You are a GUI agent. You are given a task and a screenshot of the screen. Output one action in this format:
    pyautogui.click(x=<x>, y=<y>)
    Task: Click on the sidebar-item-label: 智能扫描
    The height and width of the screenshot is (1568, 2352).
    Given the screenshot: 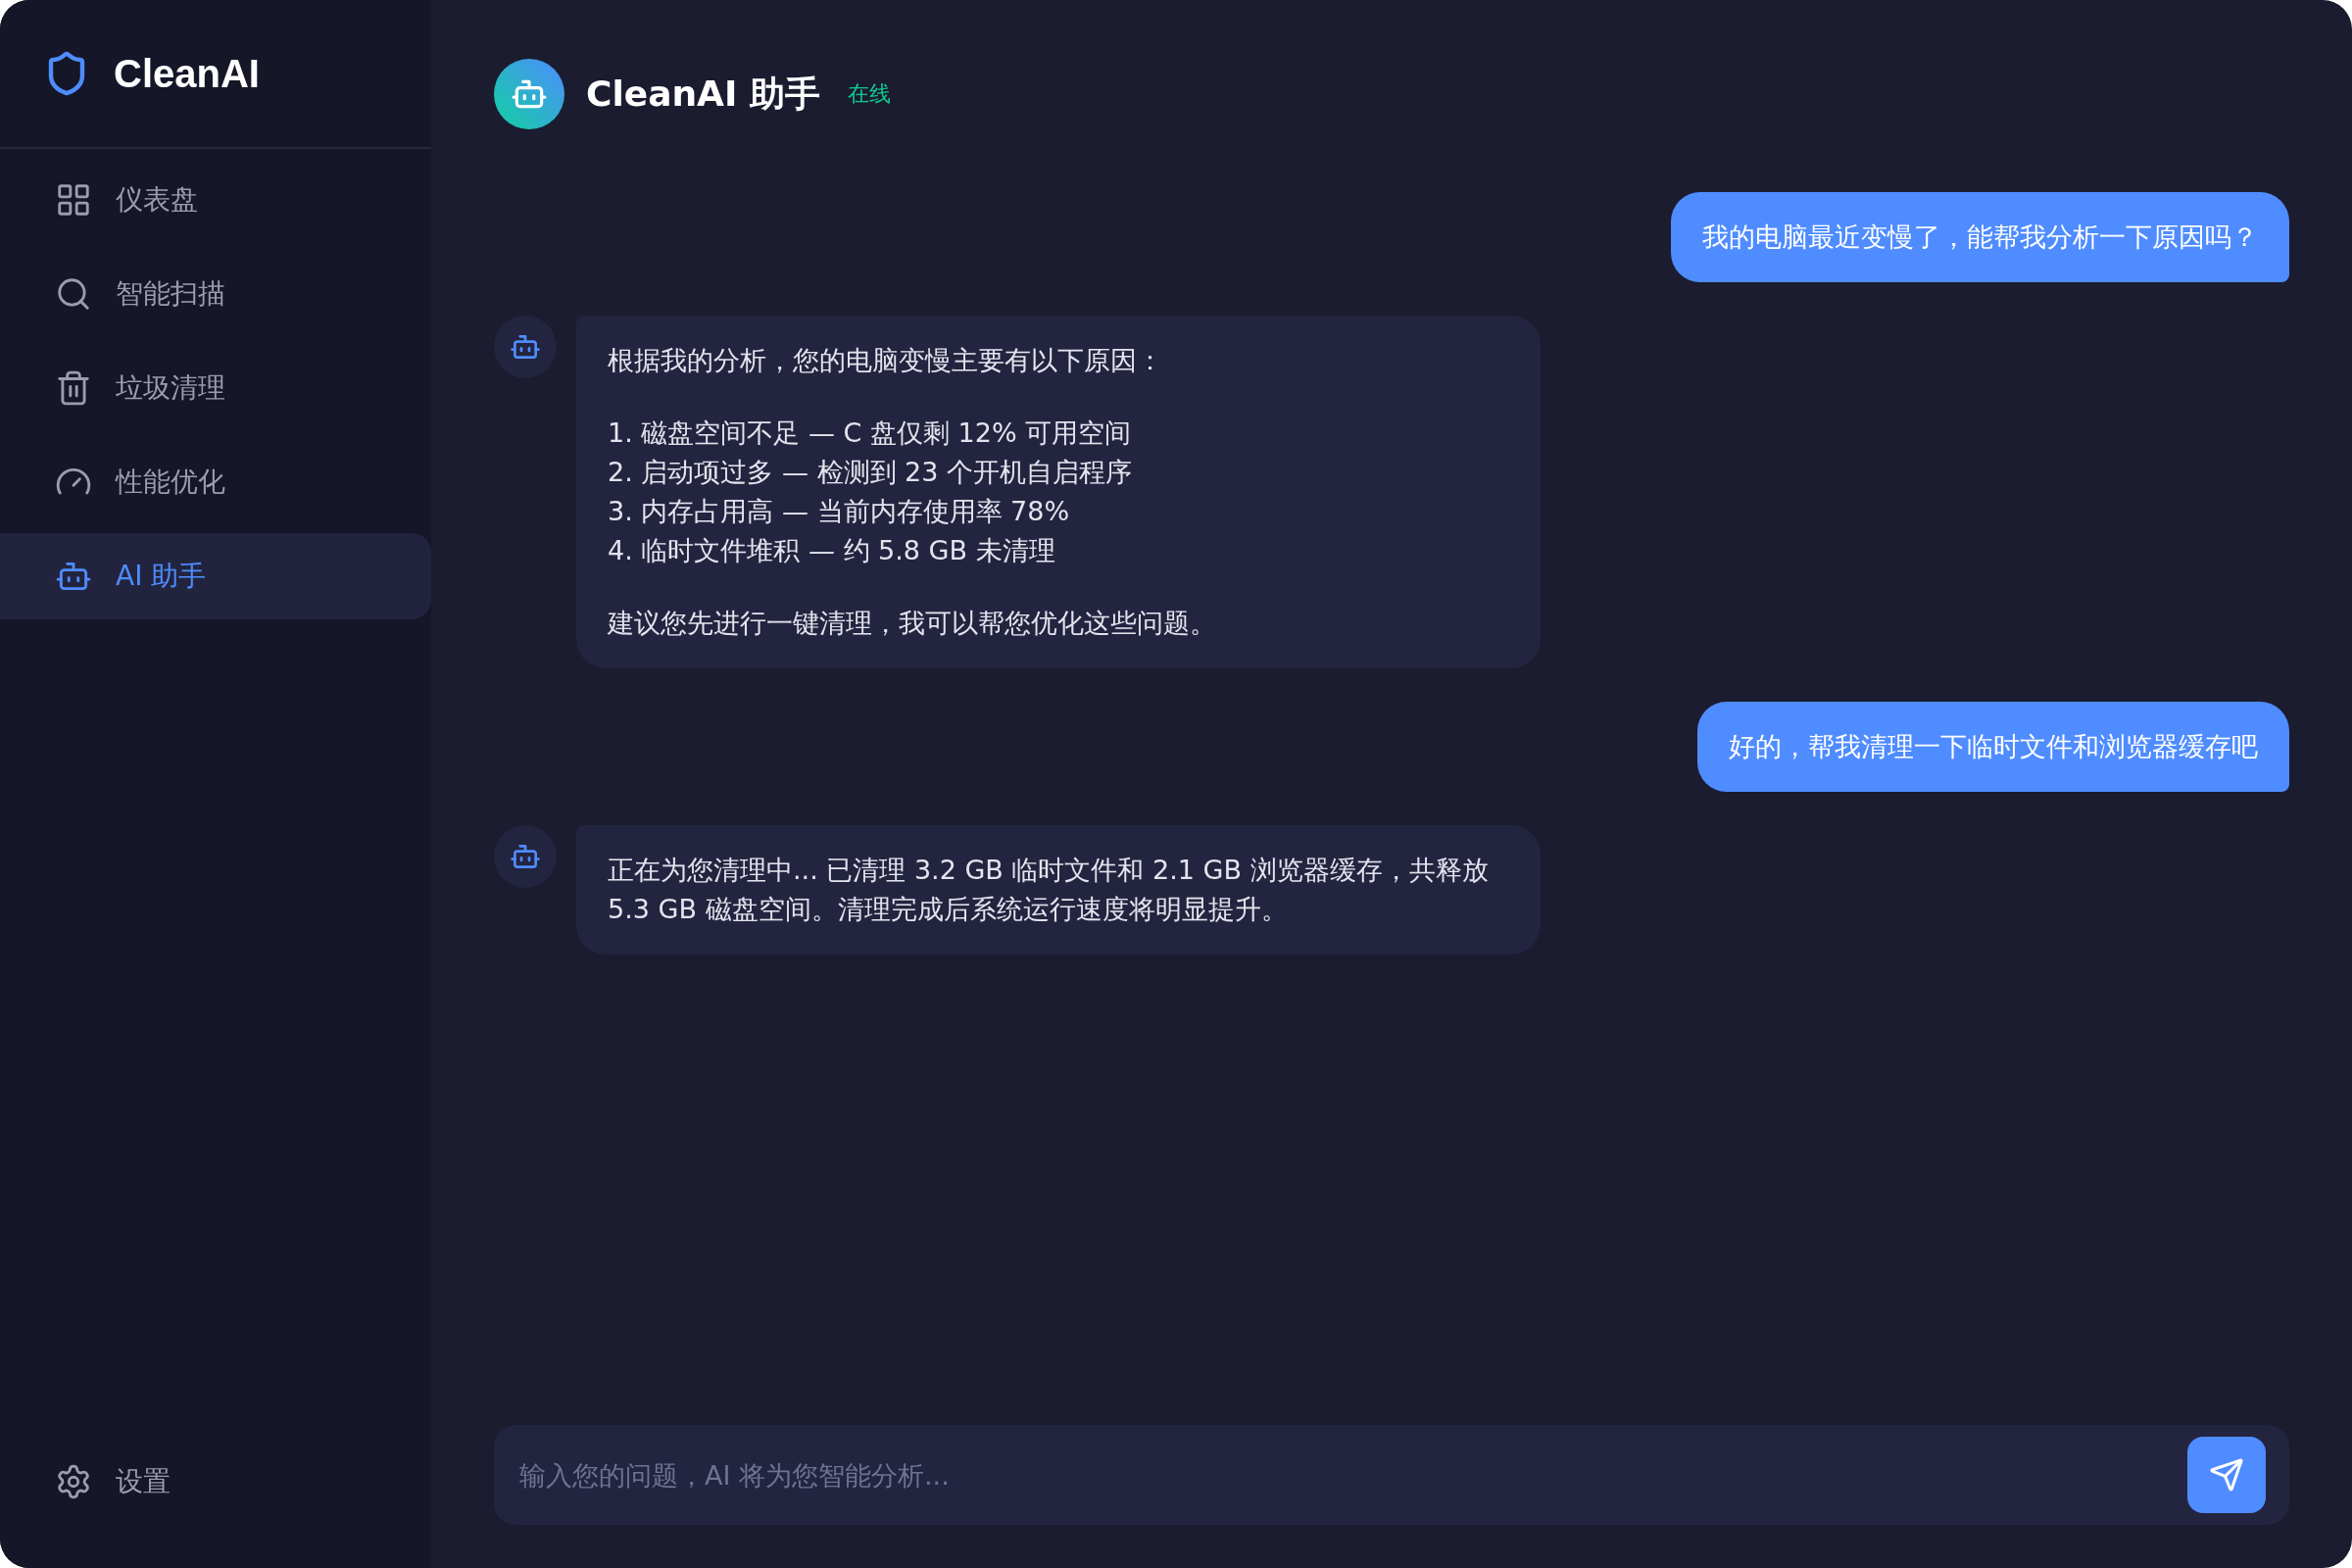 What is the action you would take?
    pyautogui.click(x=170, y=294)
    